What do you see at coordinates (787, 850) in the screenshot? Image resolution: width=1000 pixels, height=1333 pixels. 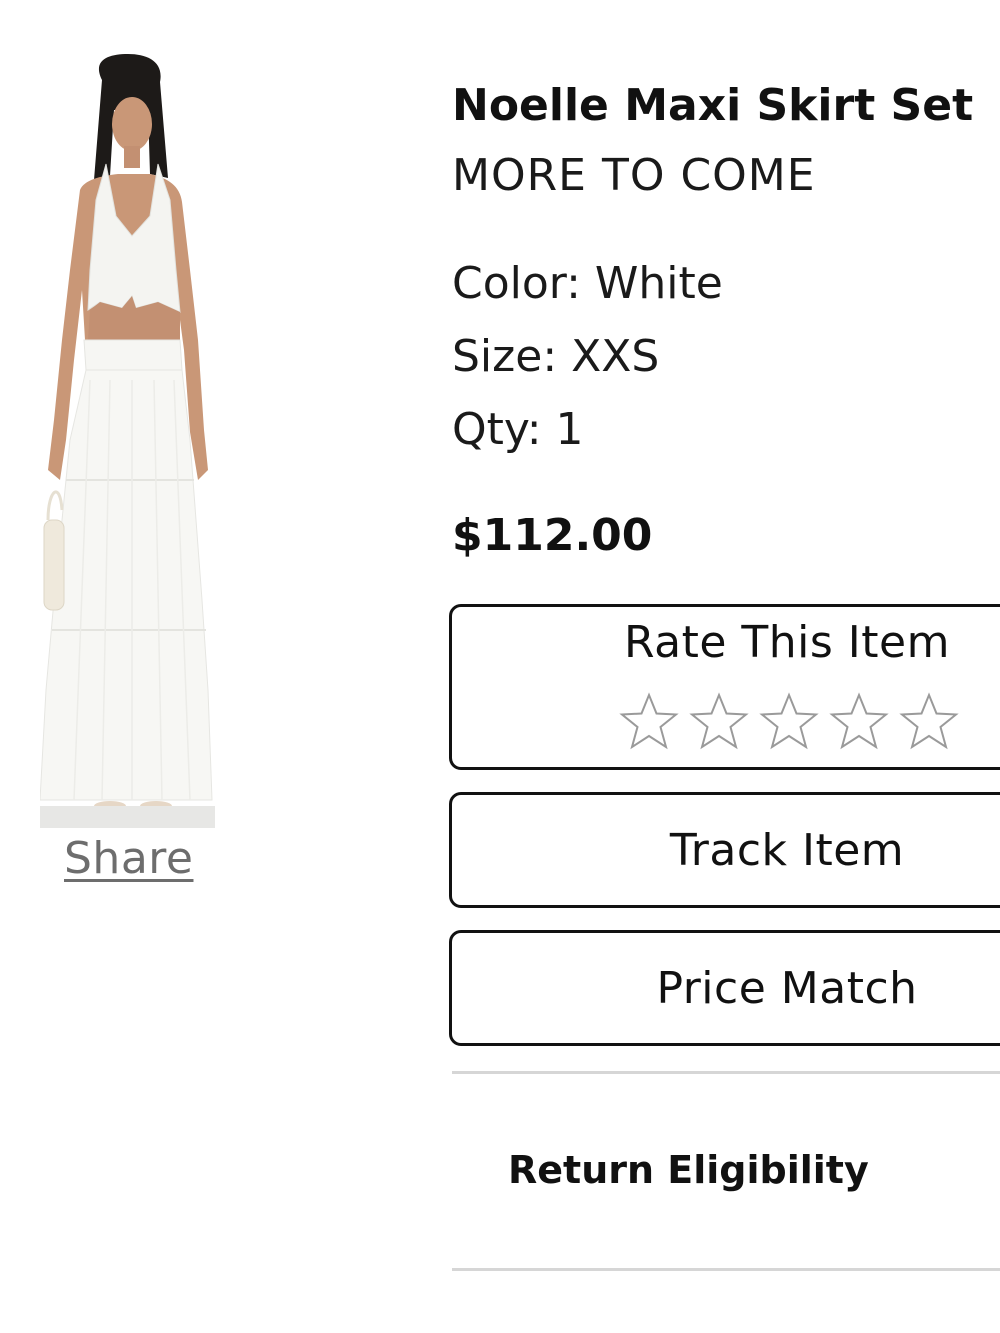 I see `track-item-label: Track Item` at bounding box center [787, 850].